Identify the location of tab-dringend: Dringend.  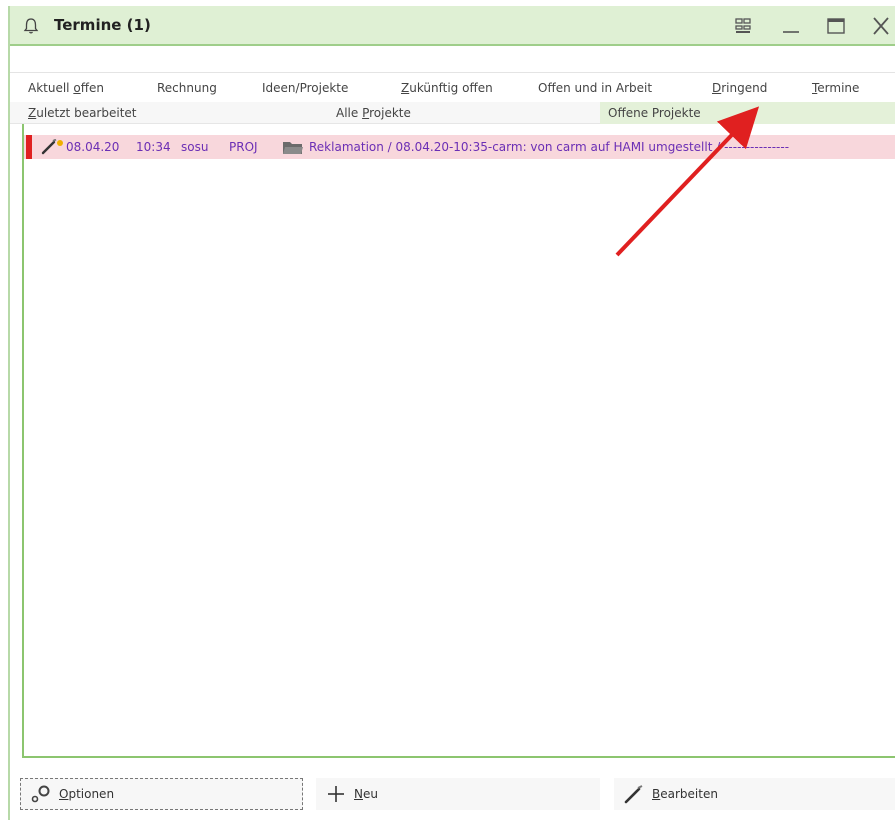
(739, 88).